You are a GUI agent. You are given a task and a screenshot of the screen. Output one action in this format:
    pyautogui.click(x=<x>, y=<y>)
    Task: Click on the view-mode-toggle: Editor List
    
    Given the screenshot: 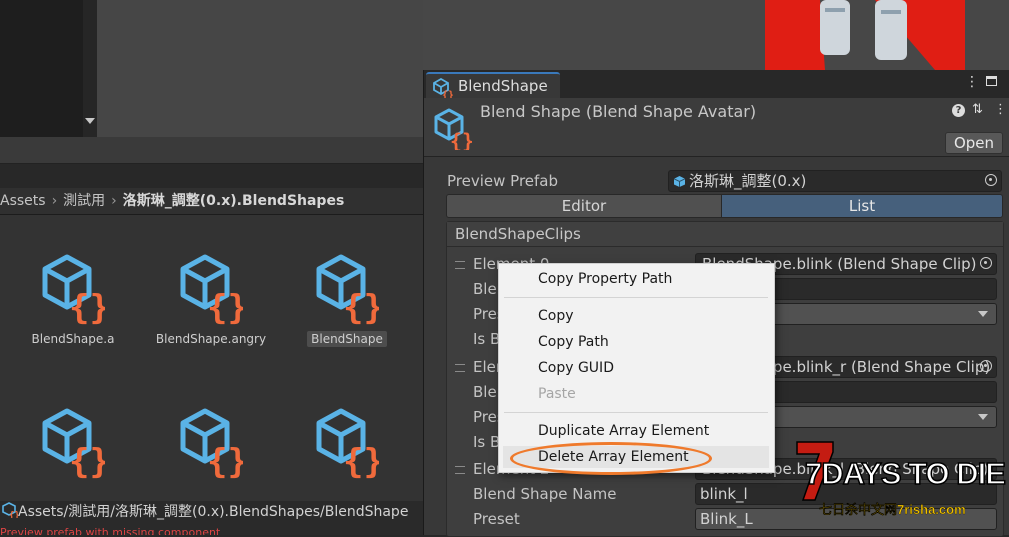 What is the action you would take?
    pyautogui.click(x=724, y=206)
    